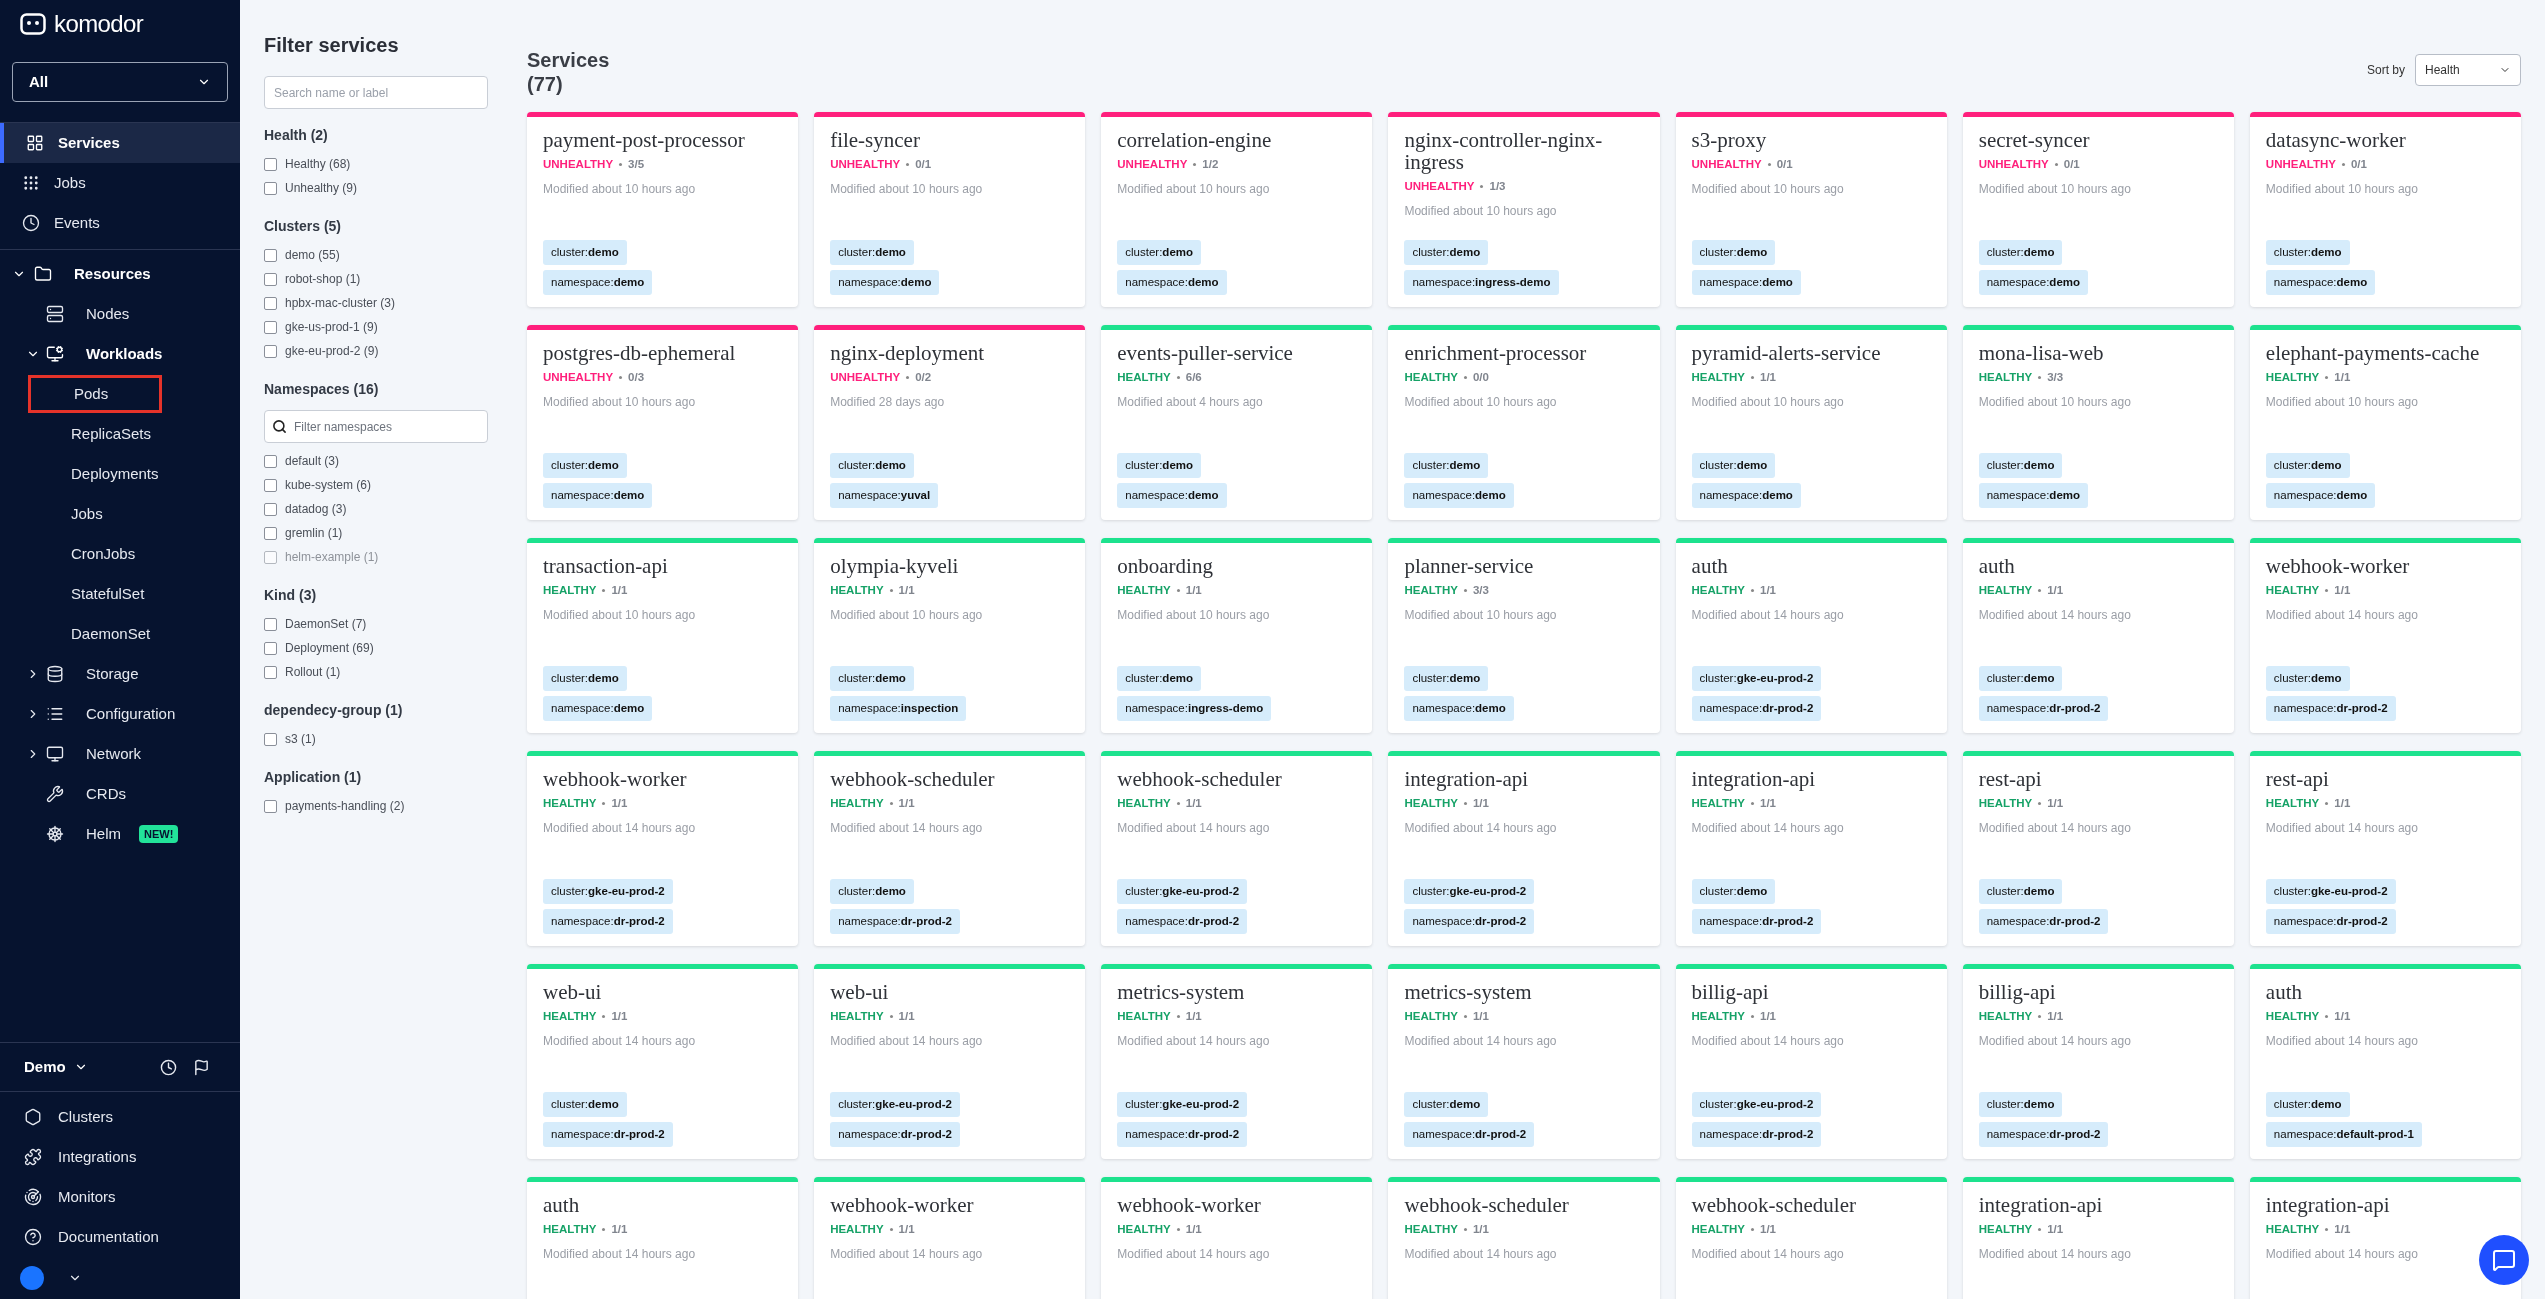  What do you see at coordinates (201, 1067) in the screenshot?
I see `flag-icon` at bounding box center [201, 1067].